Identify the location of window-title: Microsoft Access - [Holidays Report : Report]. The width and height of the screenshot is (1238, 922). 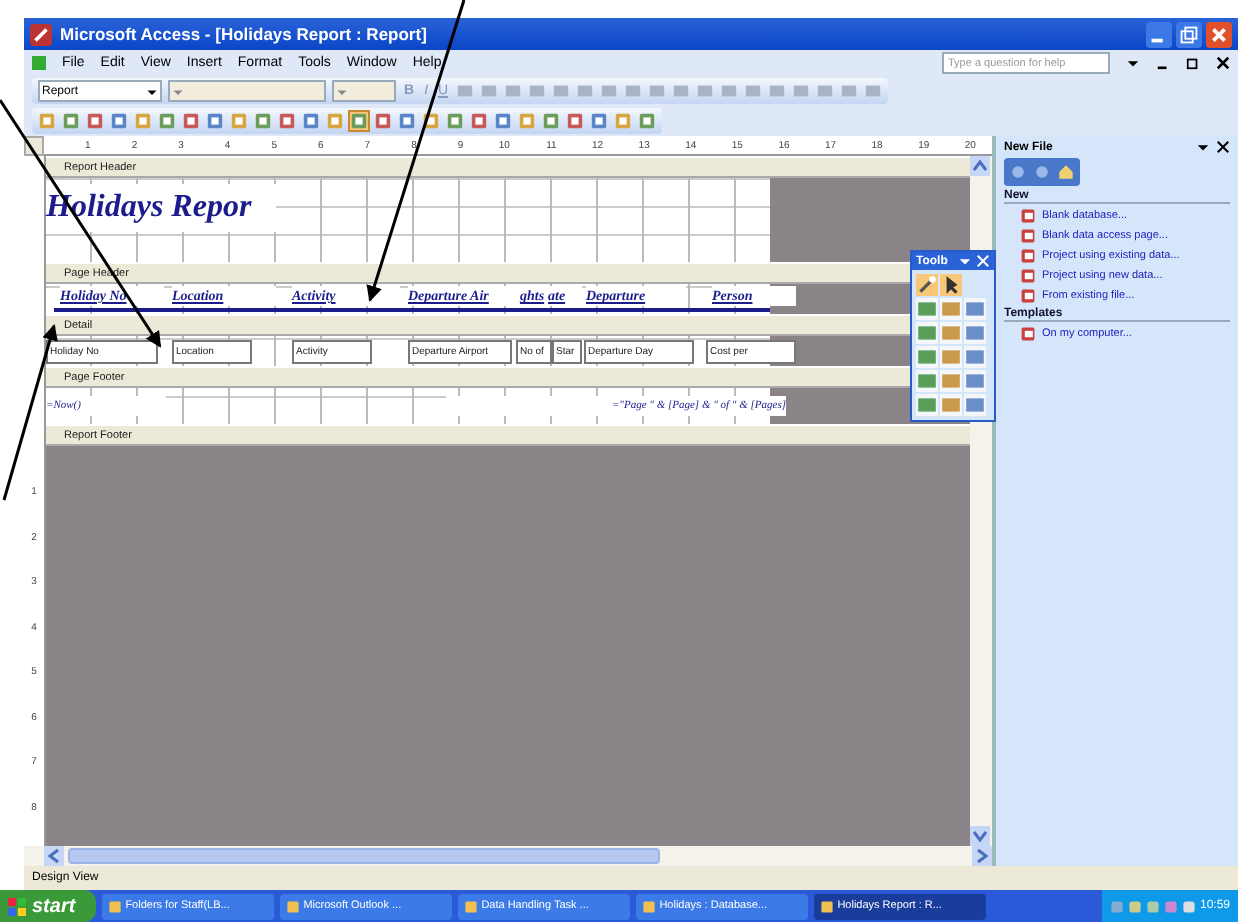
(243, 34).